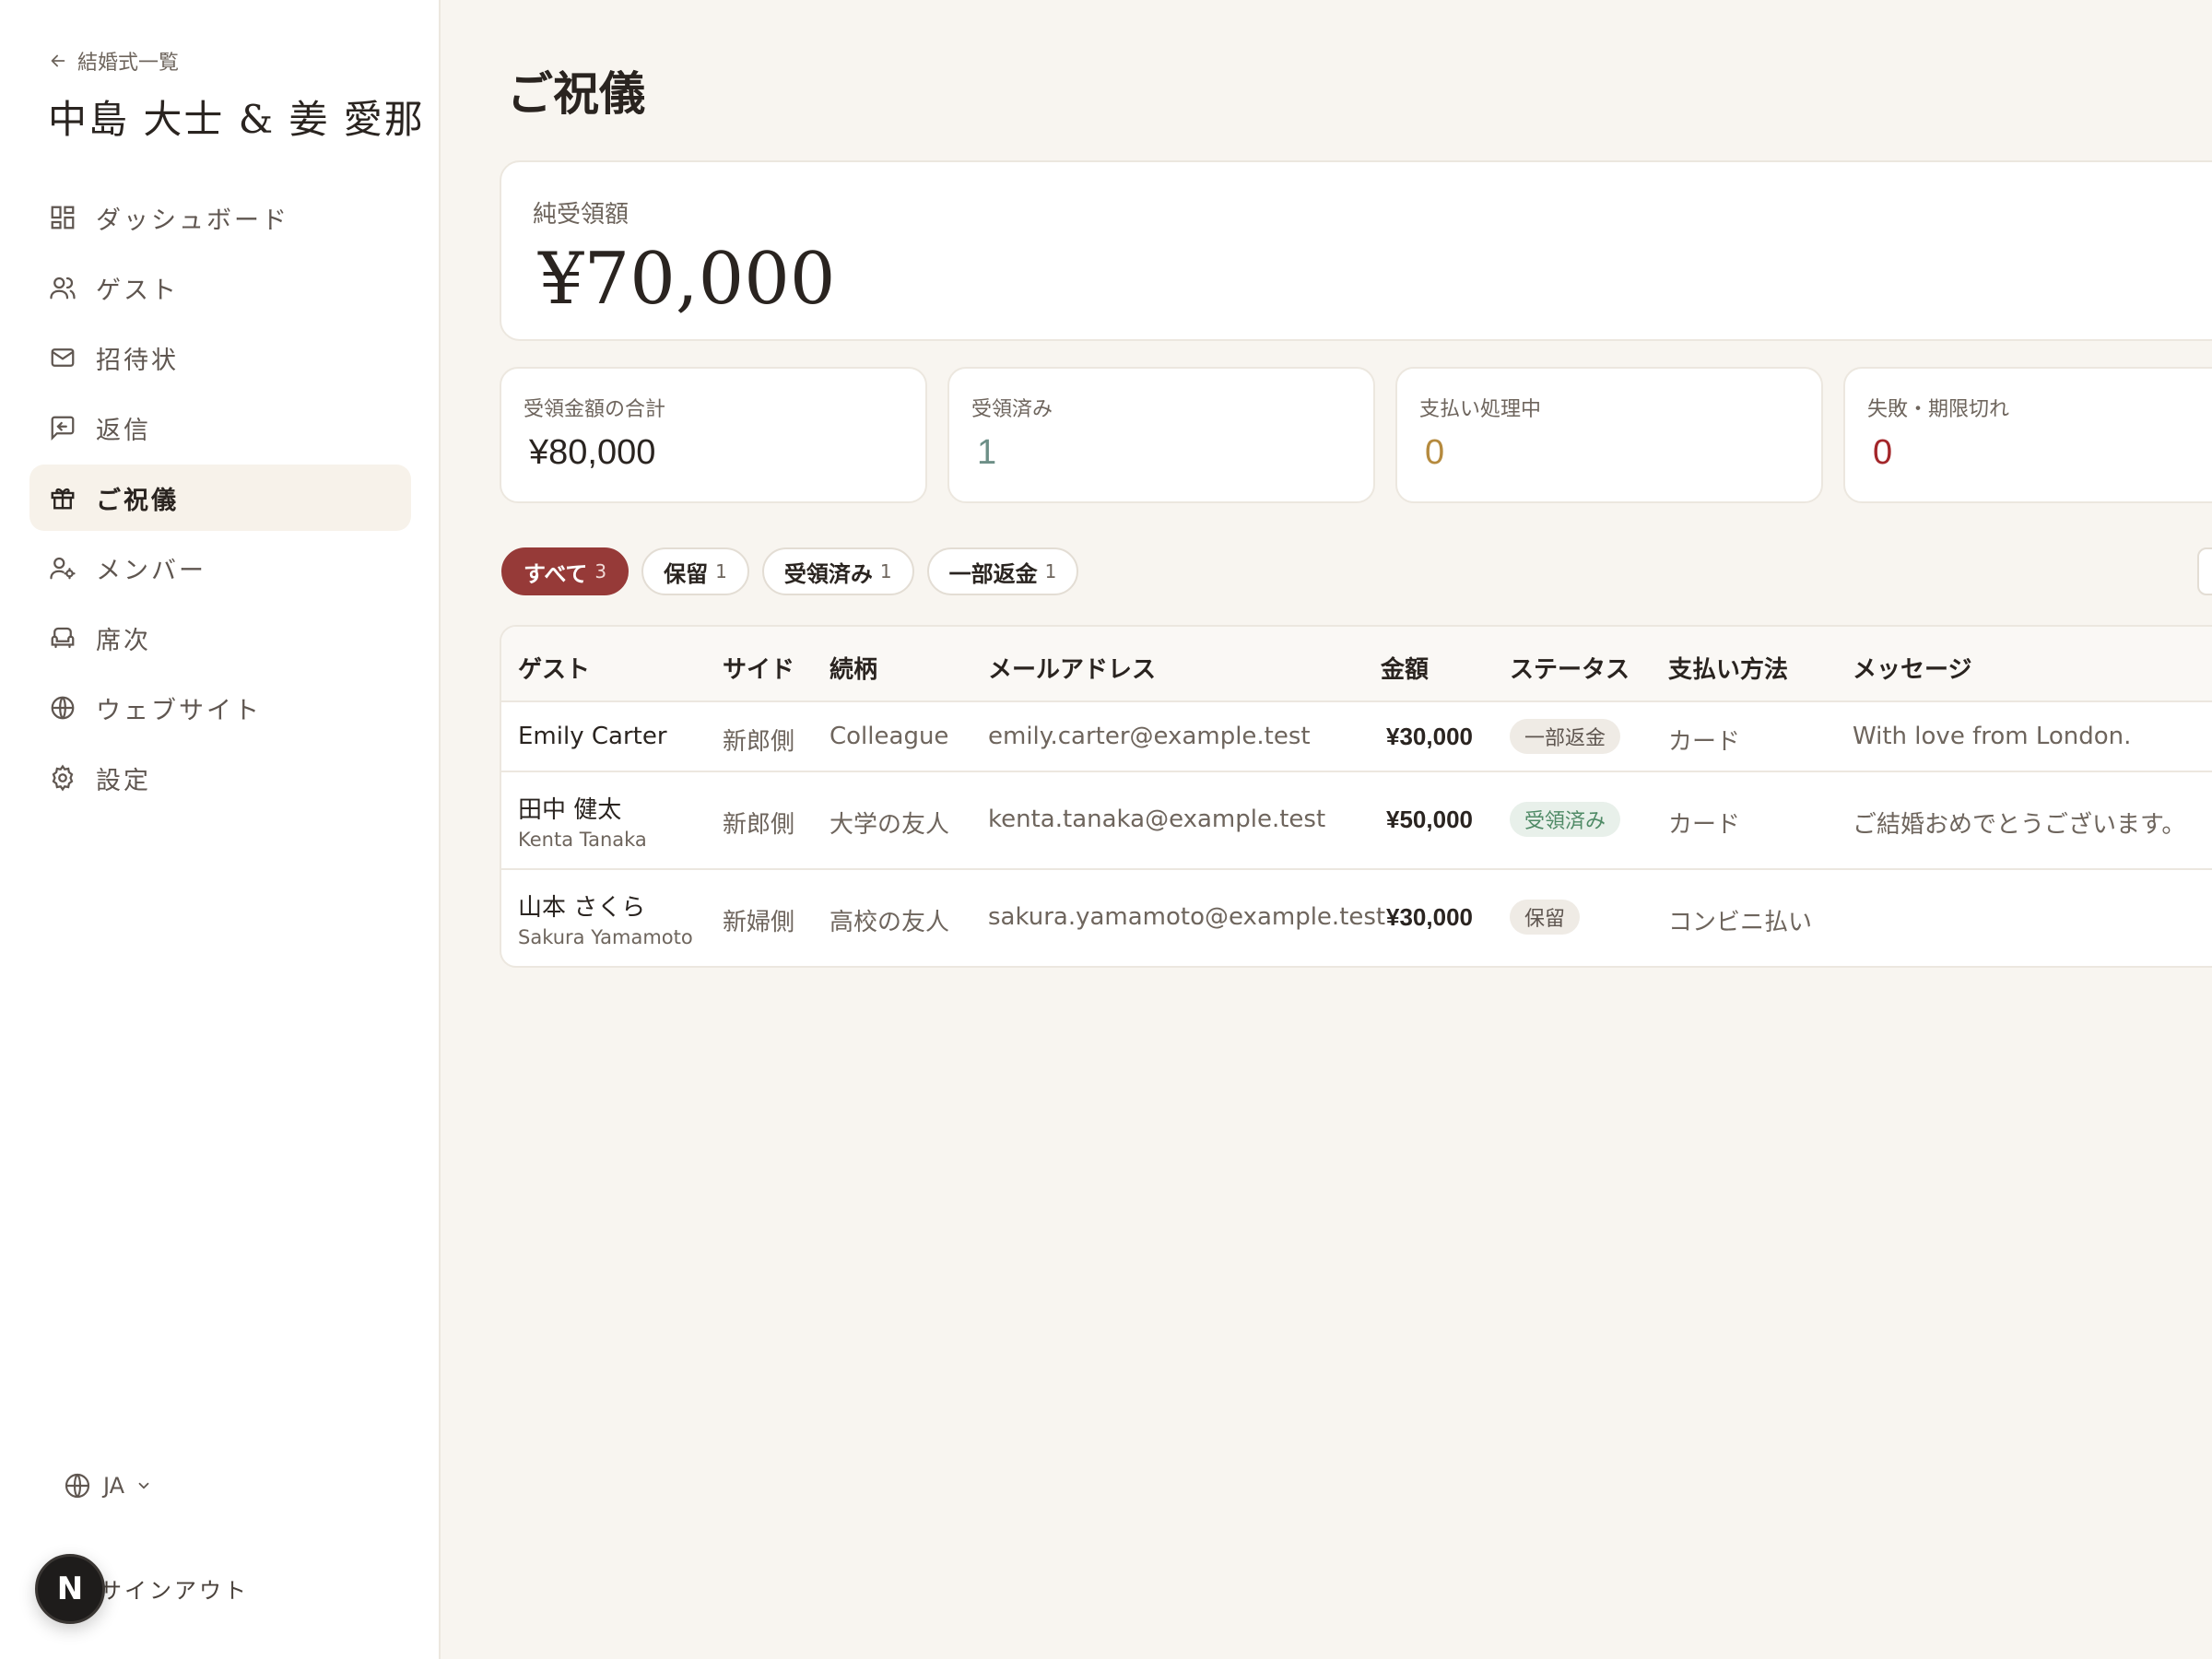 This screenshot has width=2212, height=1659. Describe the element at coordinates (123, 430) in the screenshot. I see `sidebar-item-label: 返信` at that location.